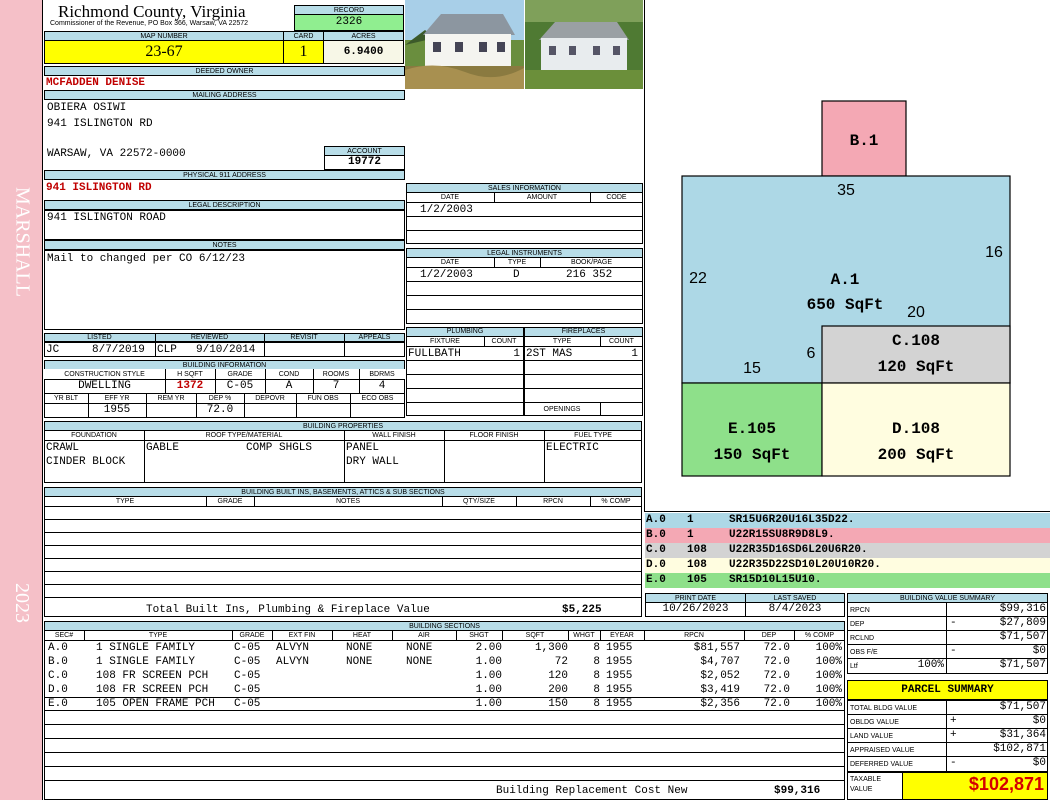  Describe the element at coordinates (847, 580) in the screenshot. I see `vector-row: E.0 105 SR15D10L15U10.` at that location.